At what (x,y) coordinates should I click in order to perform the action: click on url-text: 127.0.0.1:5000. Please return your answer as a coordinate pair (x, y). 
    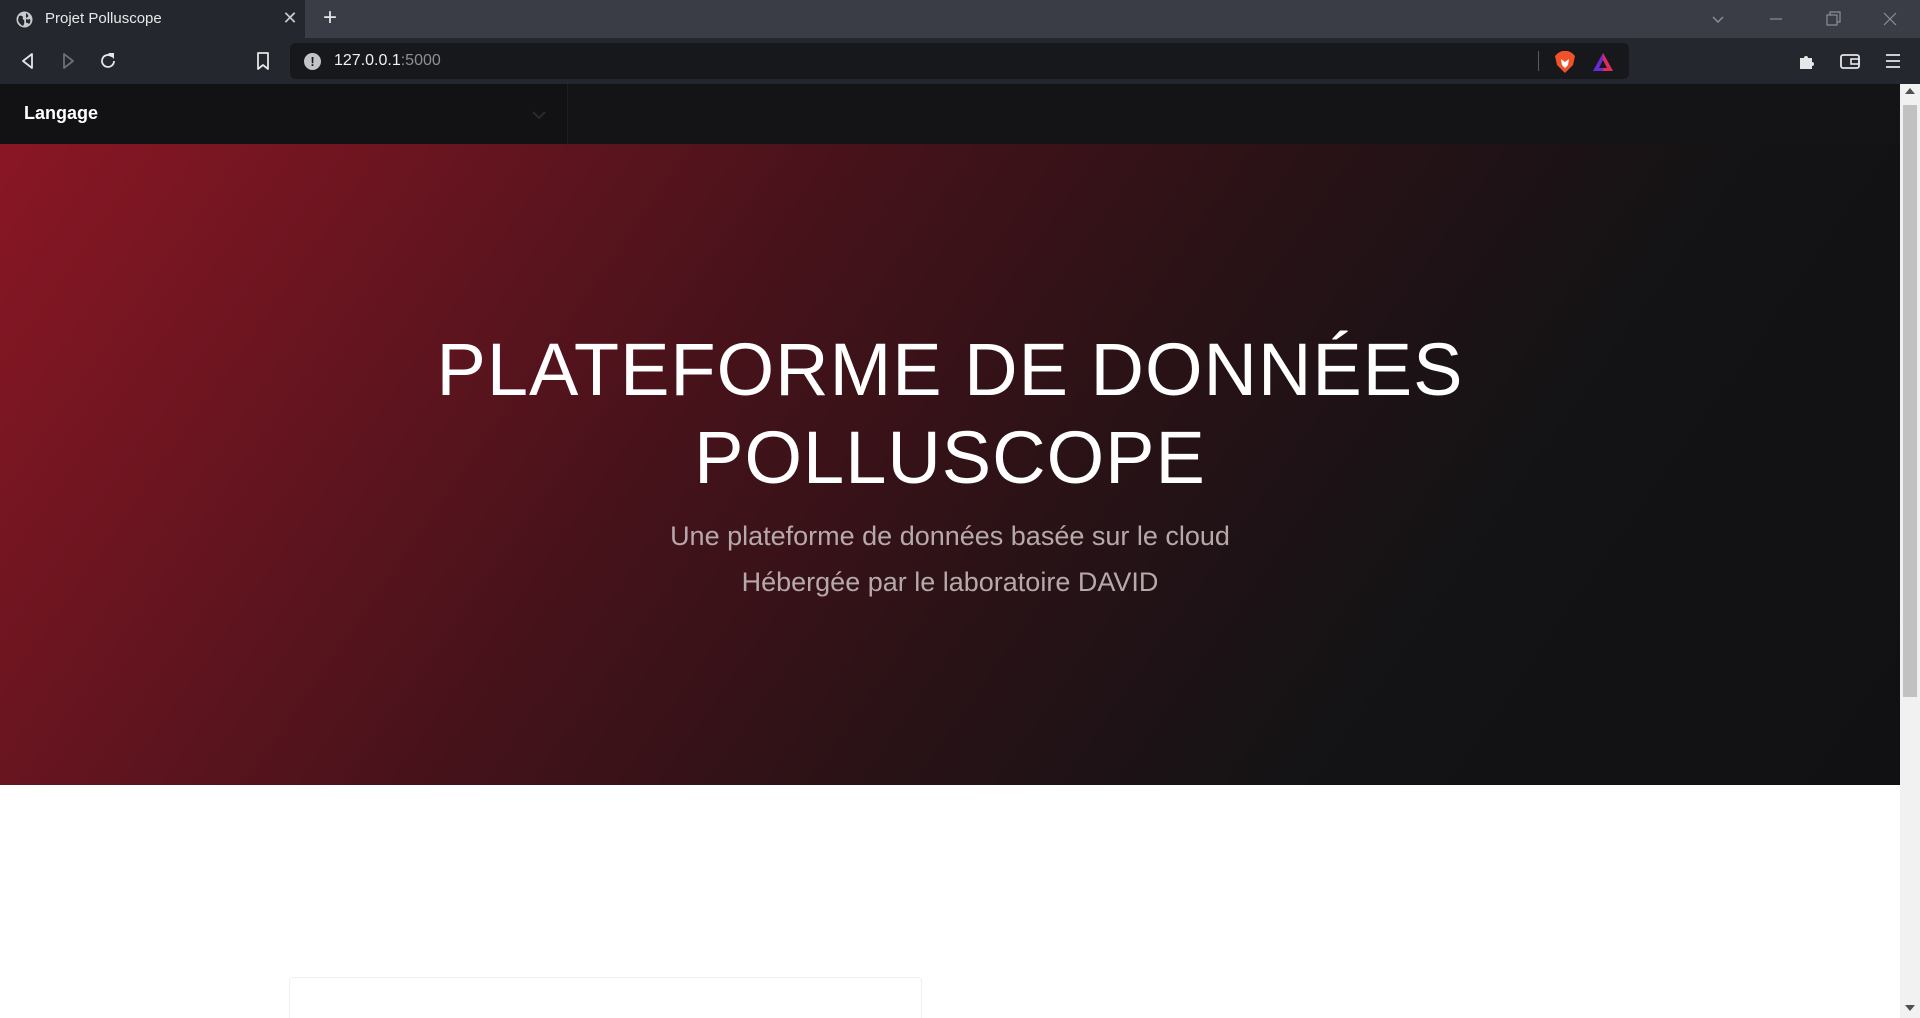
    Looking at the image, I should click on (387, 61).